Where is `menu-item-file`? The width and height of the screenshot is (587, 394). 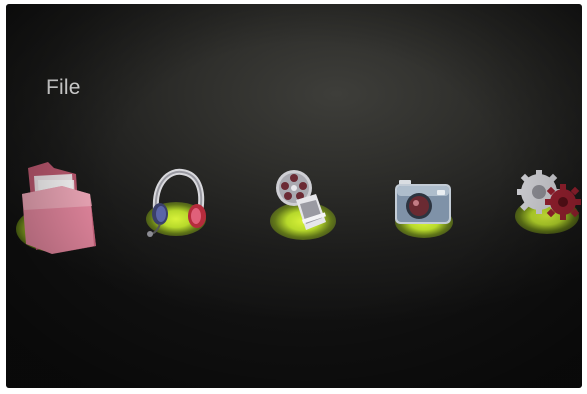 menu-item-file is located at coordinates (56, 205).